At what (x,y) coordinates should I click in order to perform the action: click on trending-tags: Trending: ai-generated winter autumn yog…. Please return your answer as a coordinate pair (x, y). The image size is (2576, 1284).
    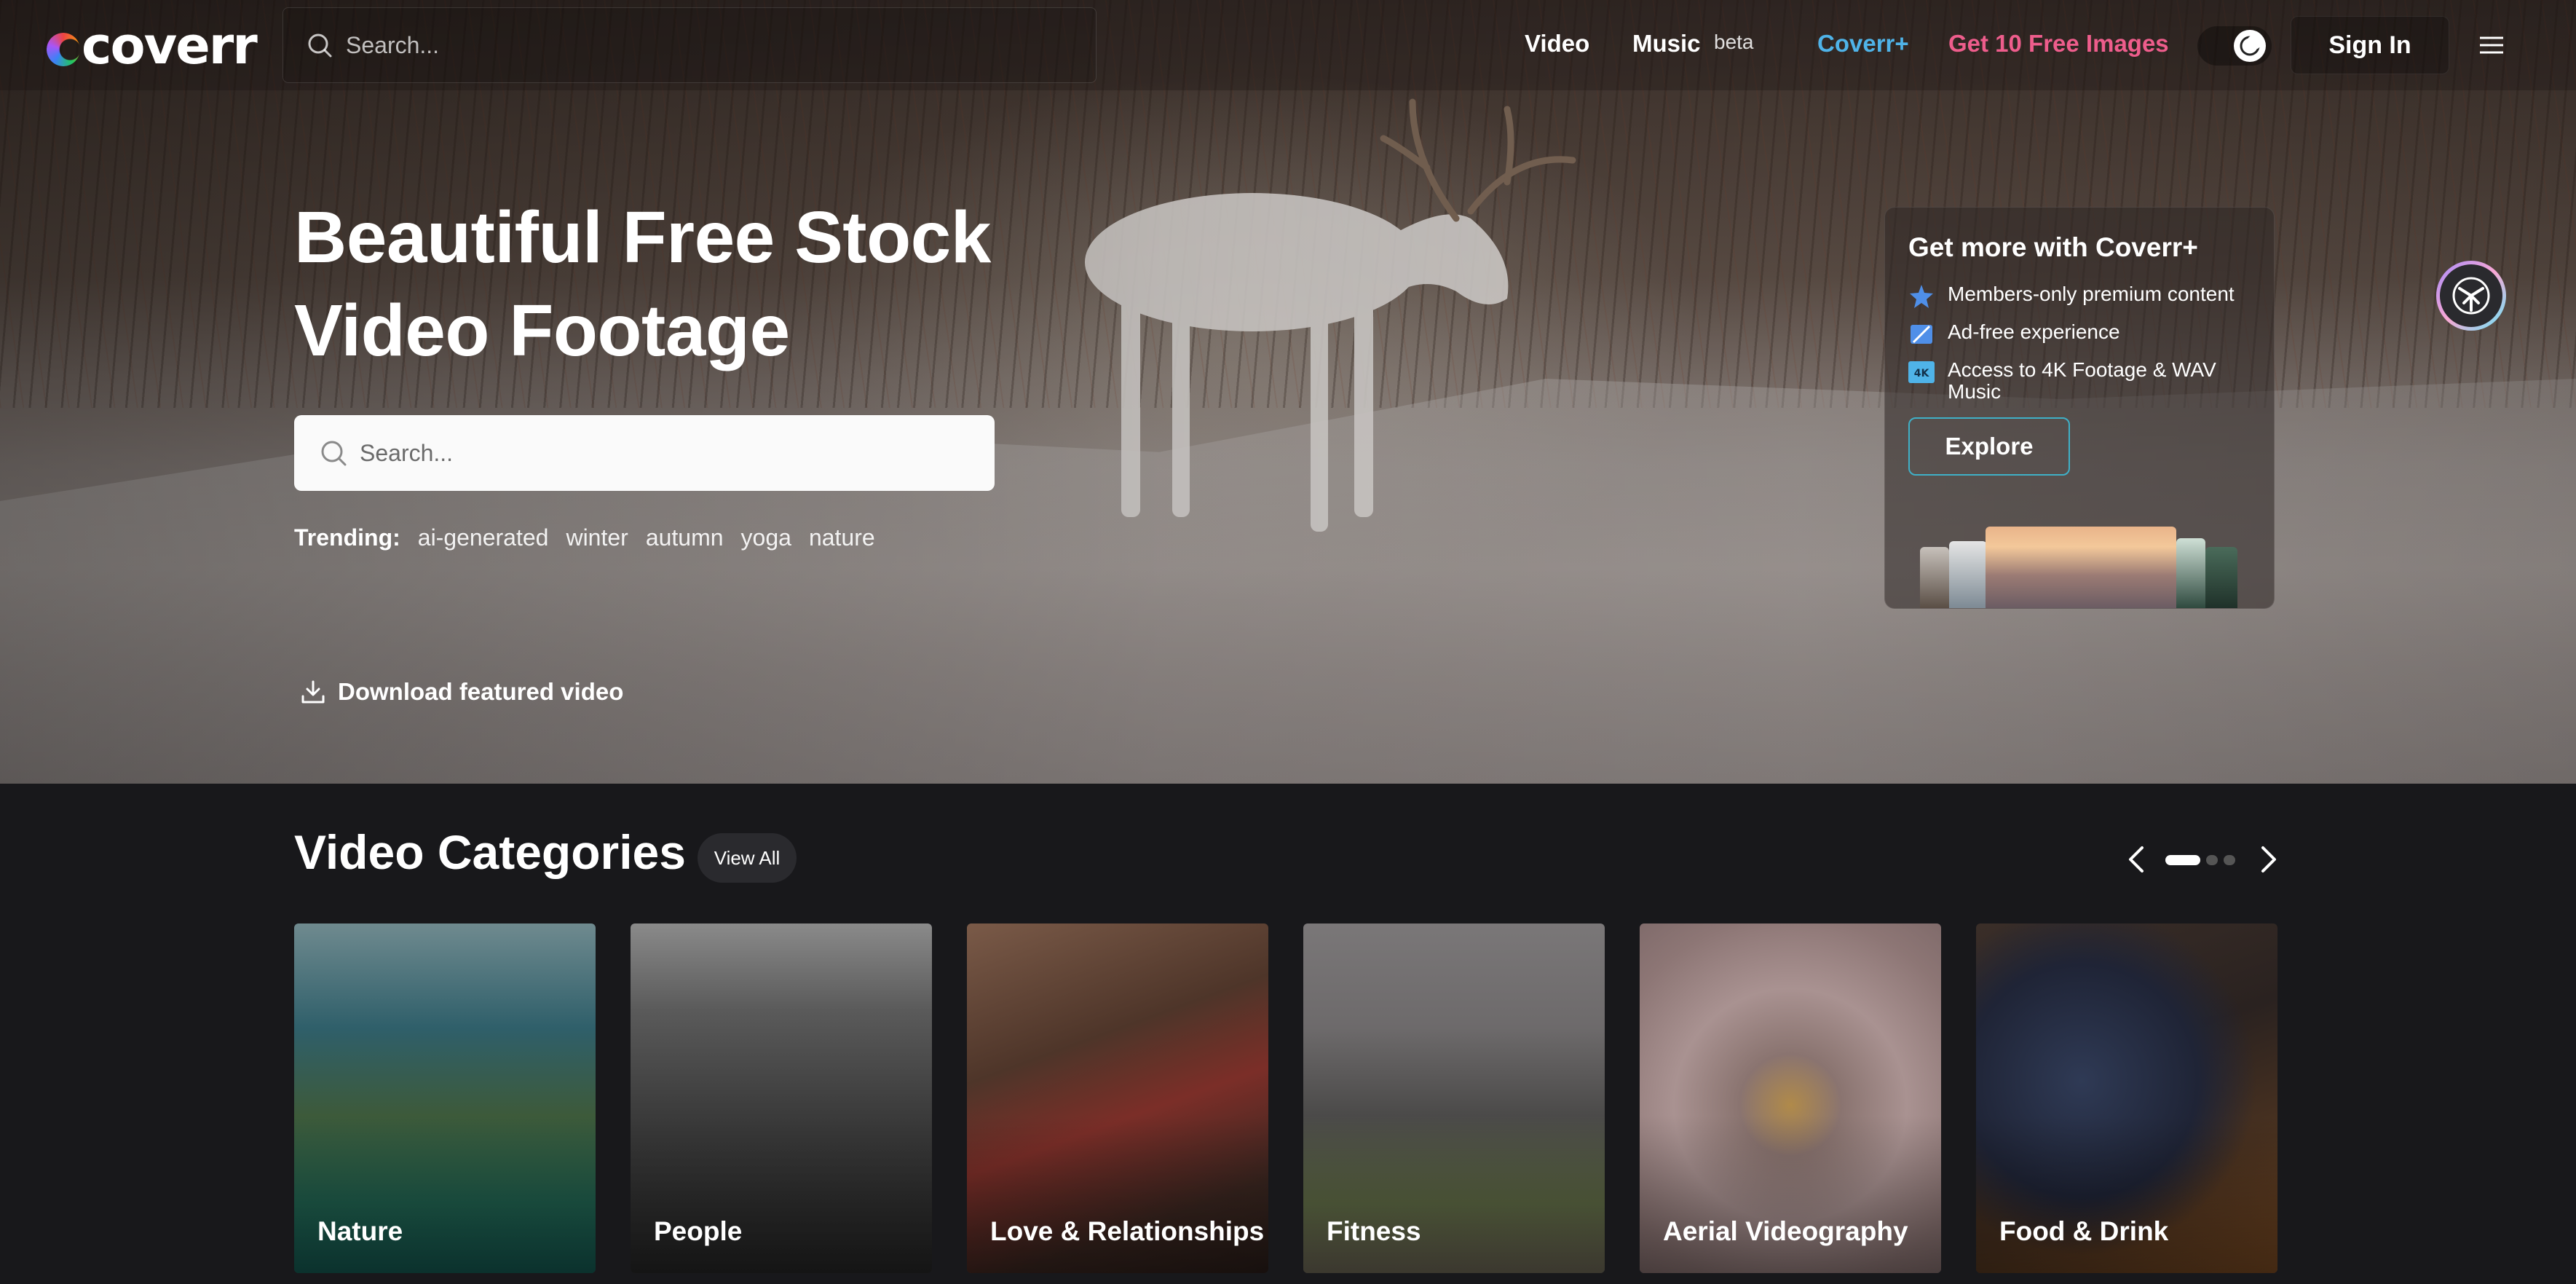
    Looking at the image, I should click on (585, 537).